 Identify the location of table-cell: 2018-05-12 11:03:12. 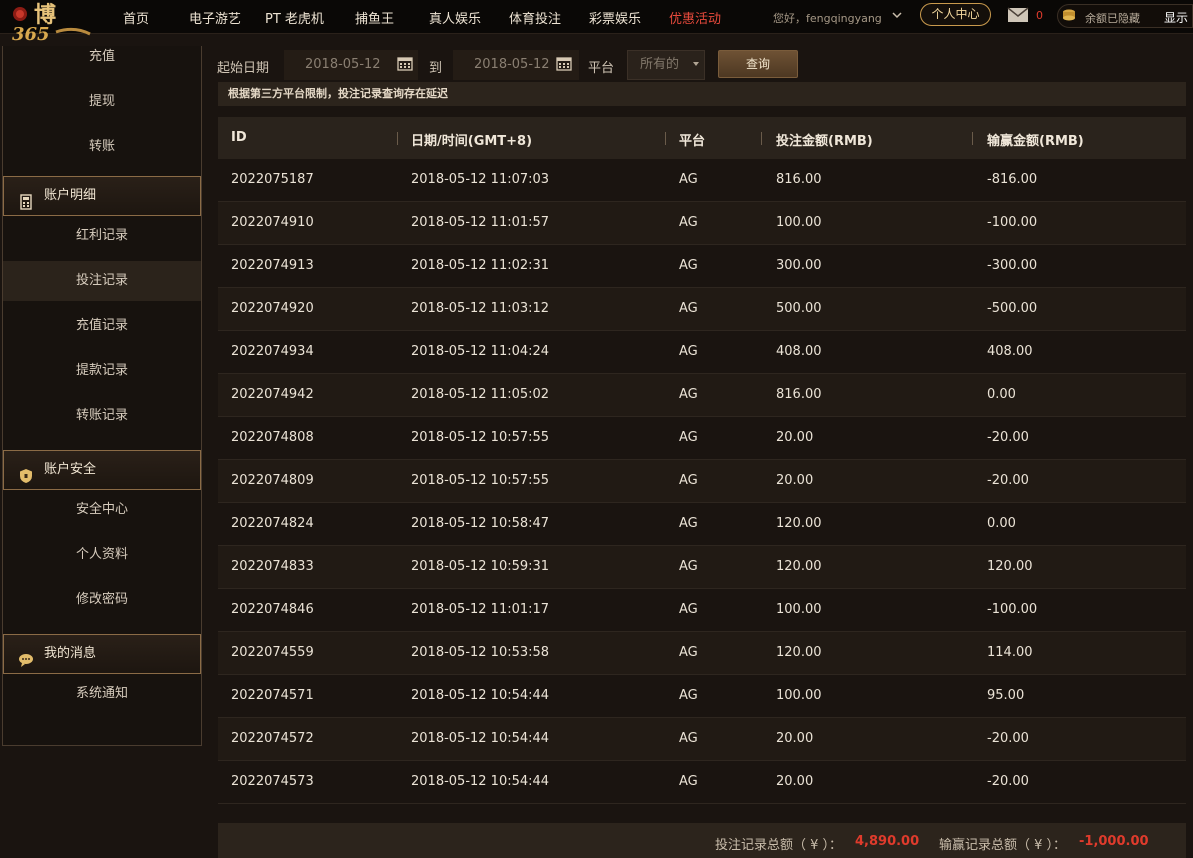
(480, 308).